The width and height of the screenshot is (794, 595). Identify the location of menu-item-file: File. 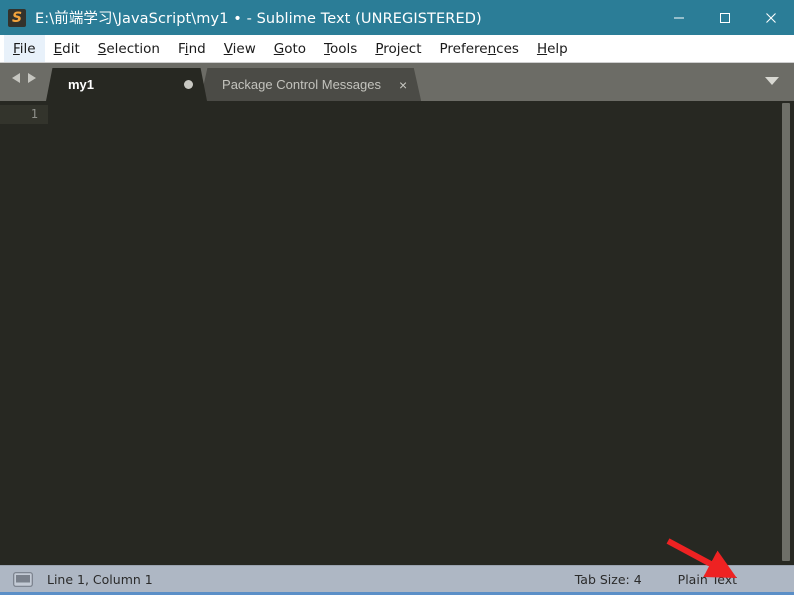
(24, 48).